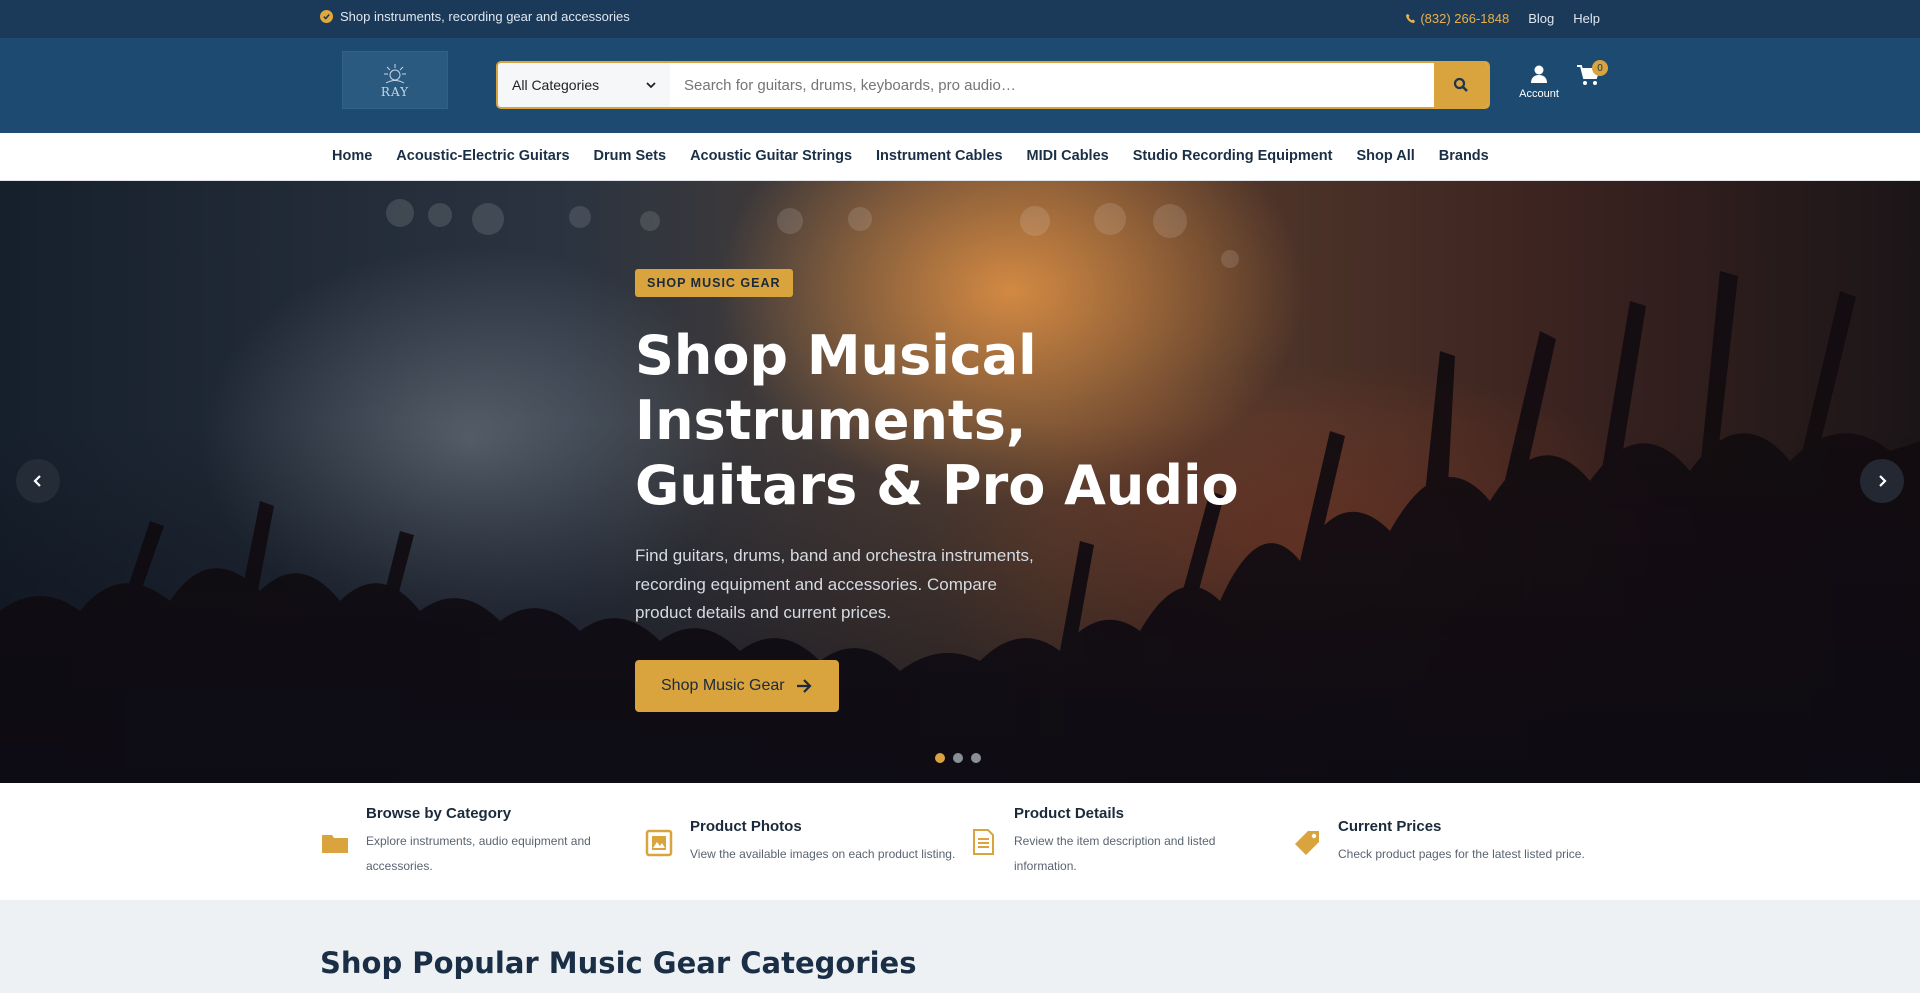 This screenshot has width=1920, height=993. I want to click on chevron-left-icon, so click(37, 481).